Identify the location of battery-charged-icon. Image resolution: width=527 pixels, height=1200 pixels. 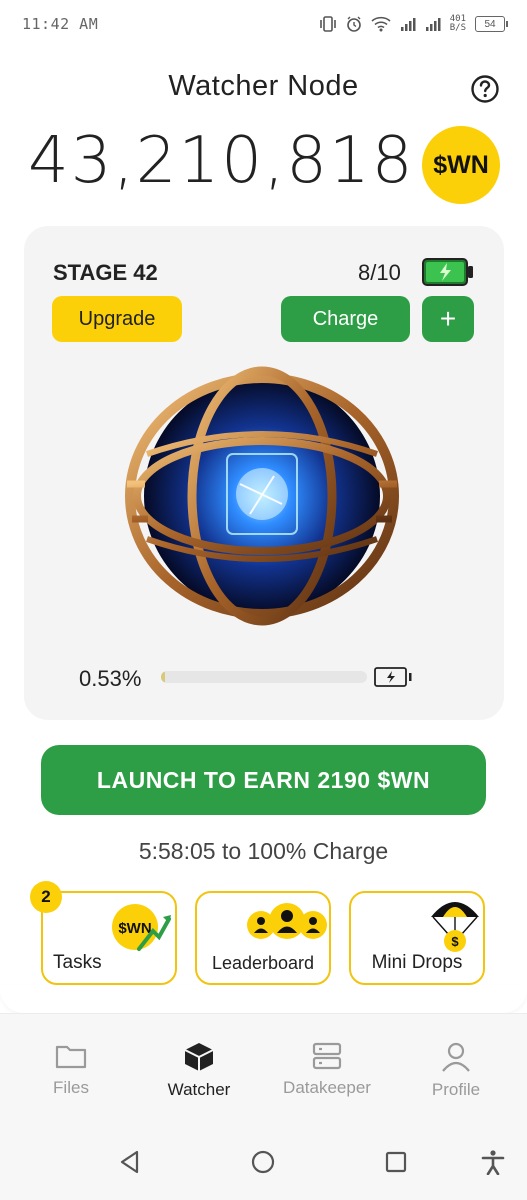
(447, 272).